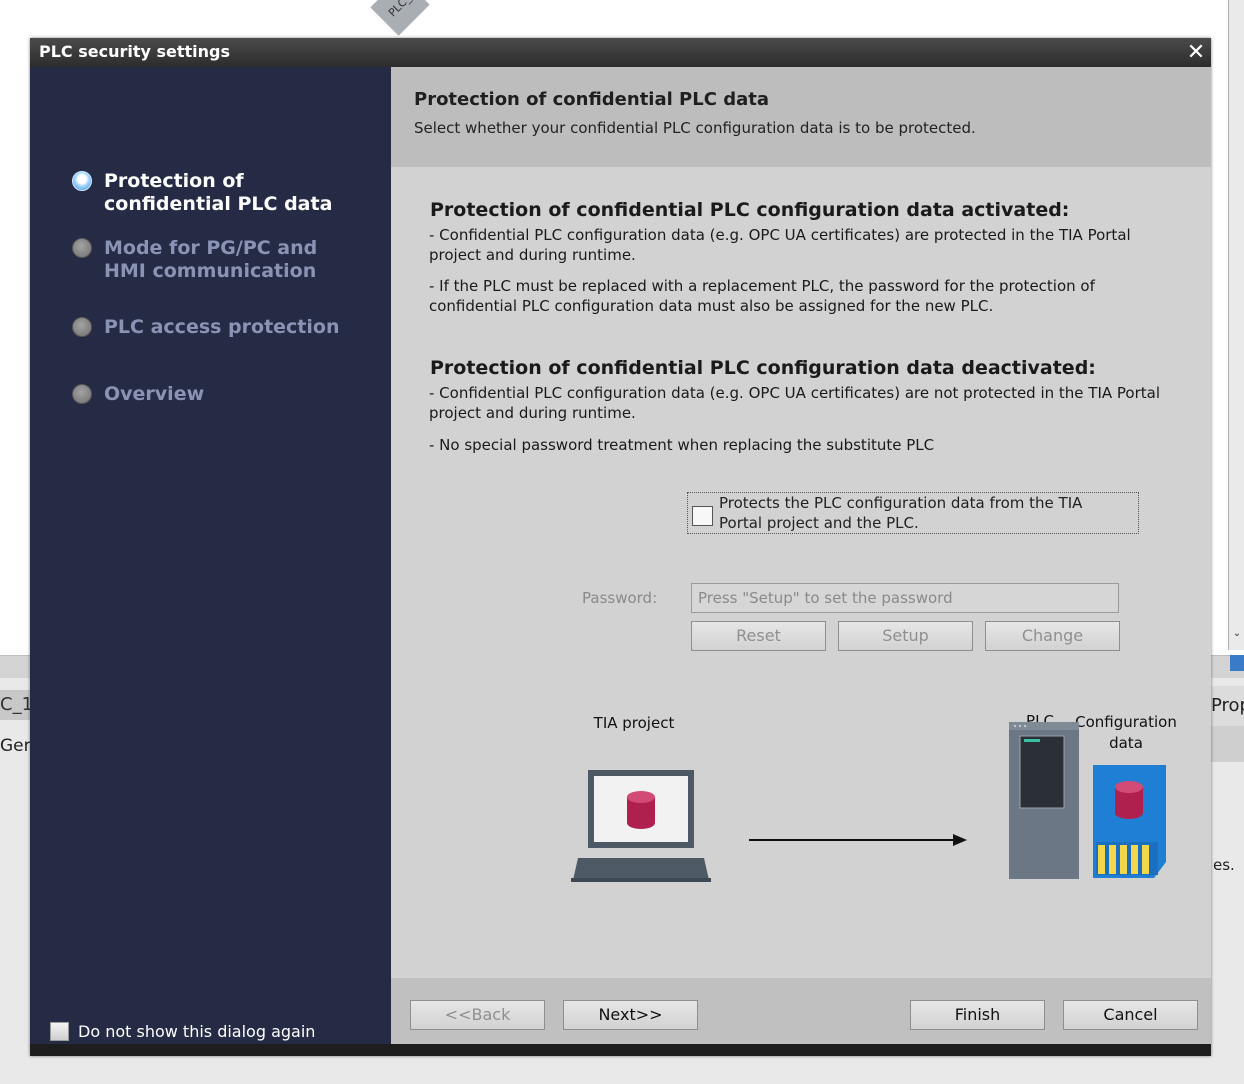 The image size is (1244, 1084). Describe the element at coordinates (620, 1050) in the screenshot. I see `dialog-bottom-bar` at that location.